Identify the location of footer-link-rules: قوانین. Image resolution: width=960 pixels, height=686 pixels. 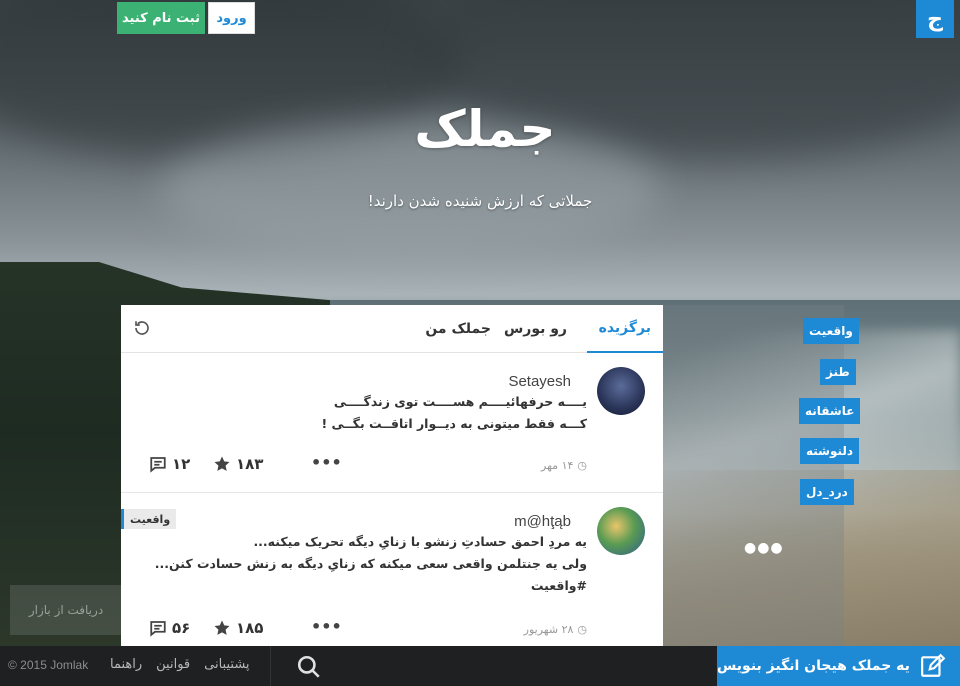
(173, 664).